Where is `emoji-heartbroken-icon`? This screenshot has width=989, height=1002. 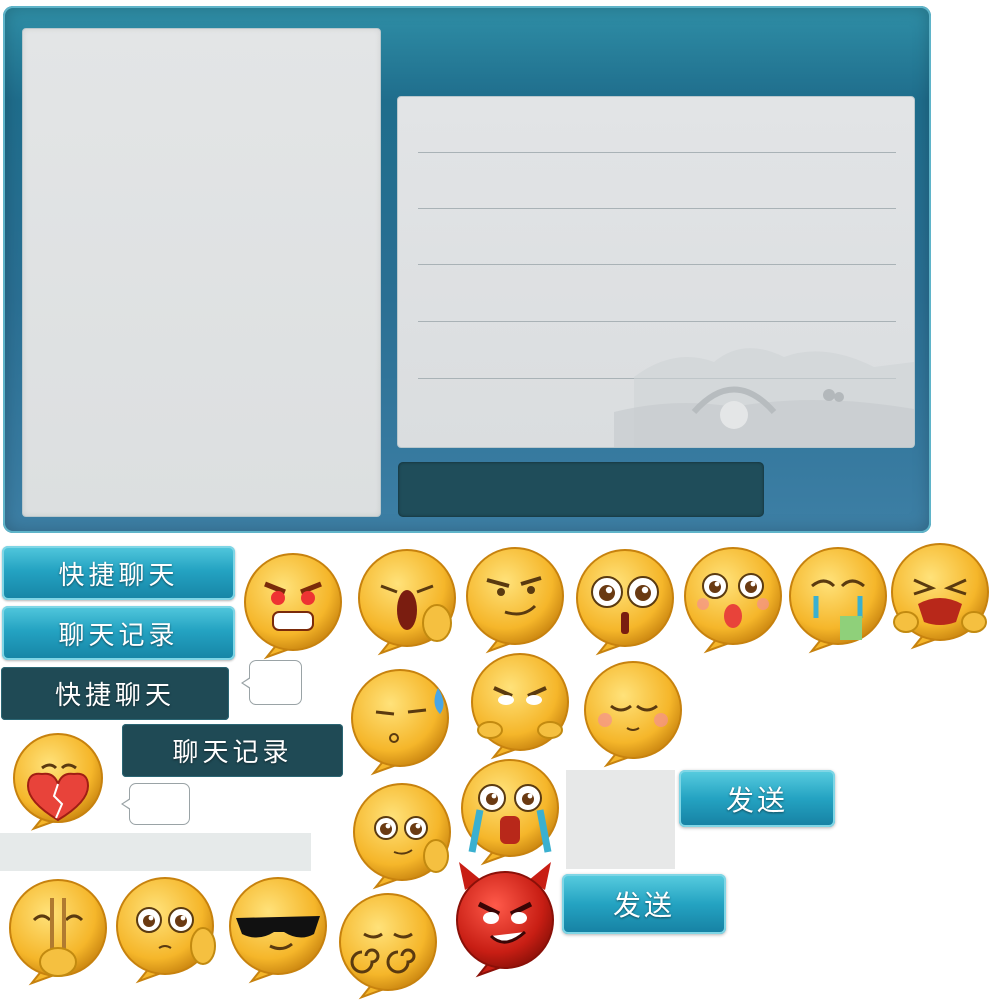
emoji-heartbroken-icon is located at coordinates (58, 778).